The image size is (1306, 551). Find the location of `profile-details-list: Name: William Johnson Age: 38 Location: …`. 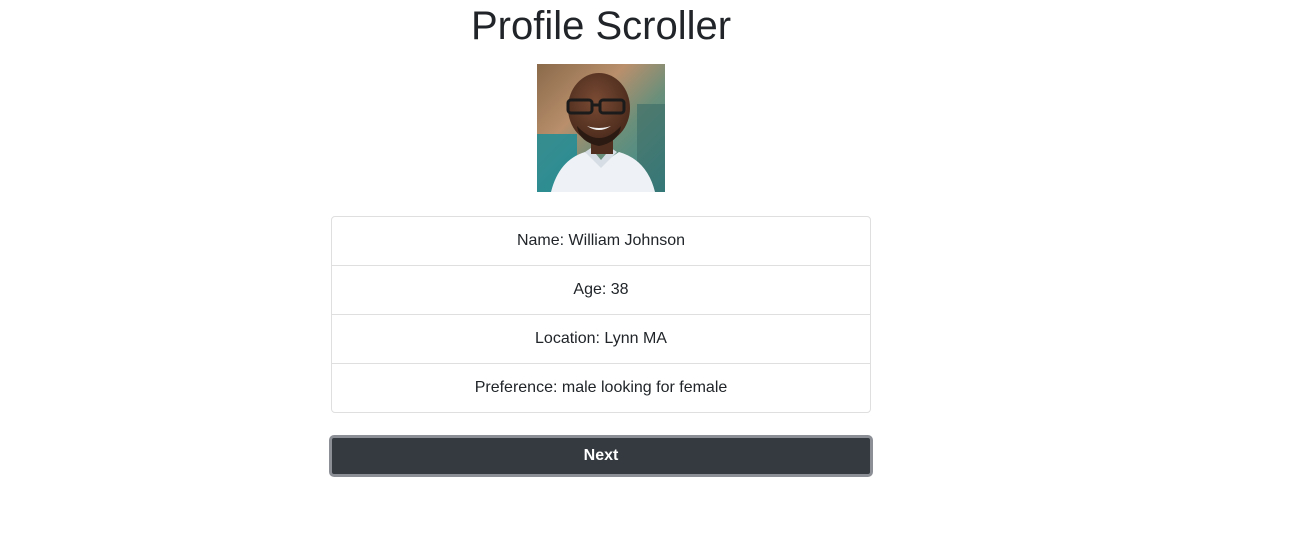

profile-details-list: Name: William Johnson Age: 38 Location: … is located at coordinates (601, 314).